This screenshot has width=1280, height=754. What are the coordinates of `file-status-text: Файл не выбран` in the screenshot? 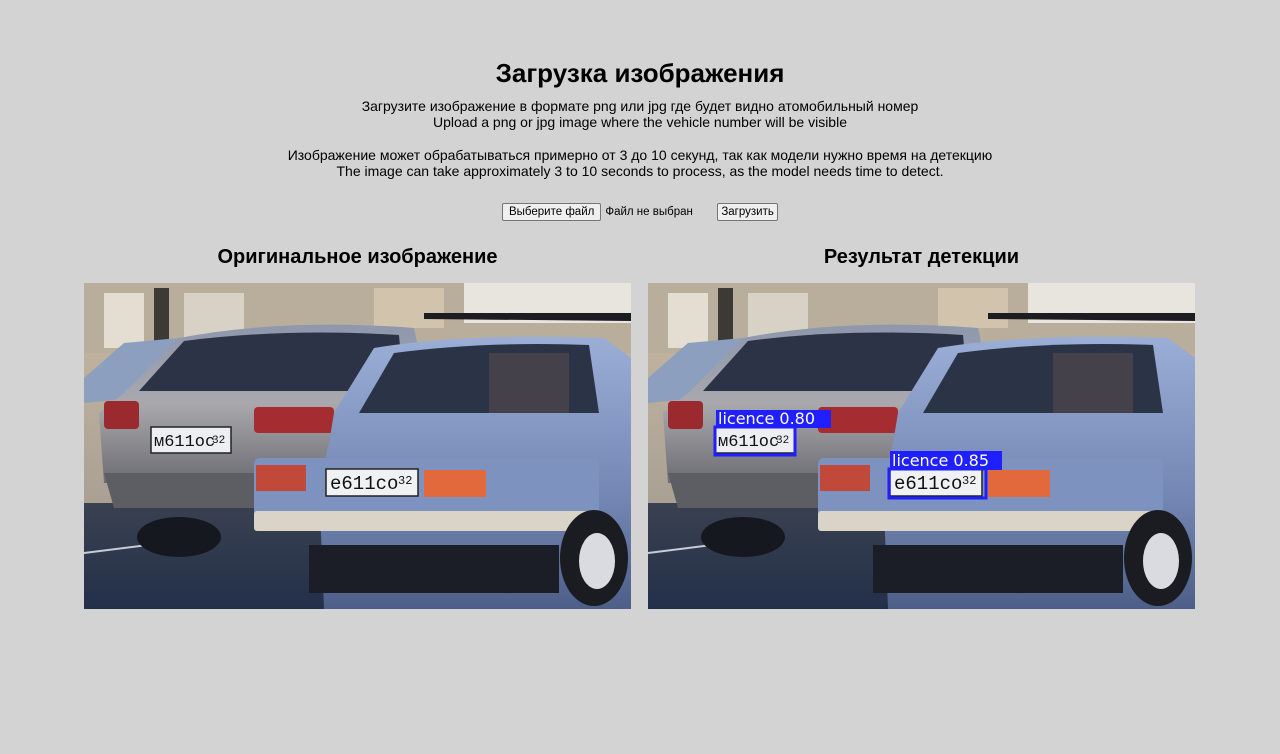 It's located at (649, 212).